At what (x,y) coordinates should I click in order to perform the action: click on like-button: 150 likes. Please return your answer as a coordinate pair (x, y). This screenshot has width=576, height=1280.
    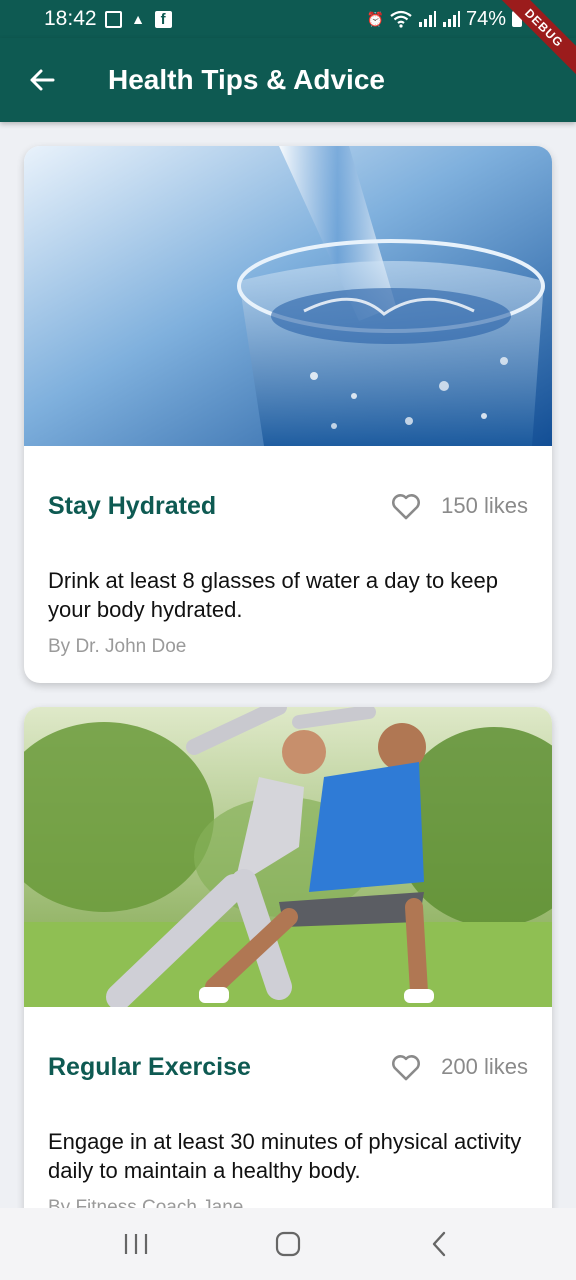
    Looking at the image, I should click on (458, 506).